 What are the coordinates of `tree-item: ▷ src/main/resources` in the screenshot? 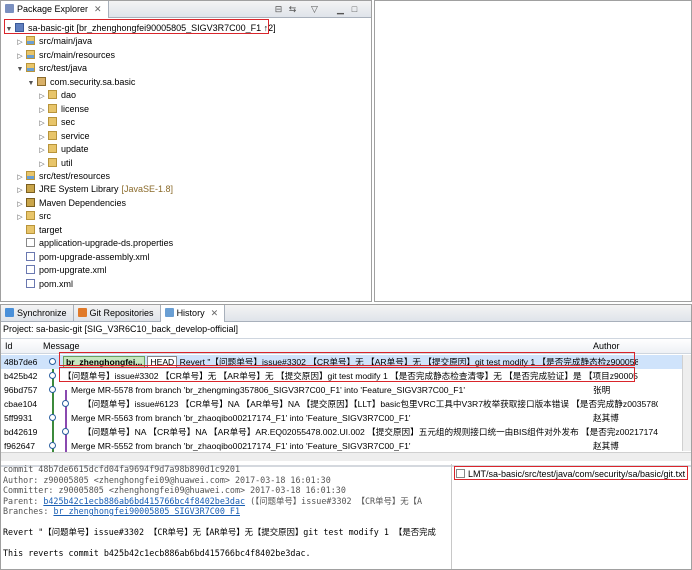 It's located at (65, 55).